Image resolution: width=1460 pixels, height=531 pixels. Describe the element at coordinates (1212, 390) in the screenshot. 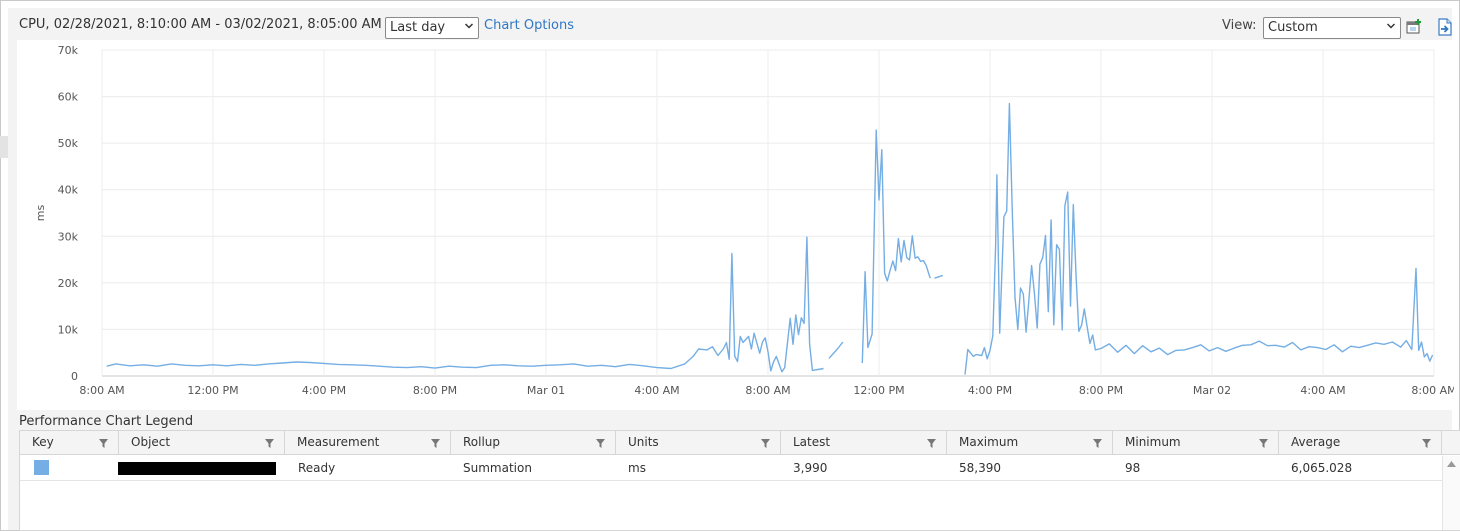

I see `x-tick-label: Mar 02` at that location.